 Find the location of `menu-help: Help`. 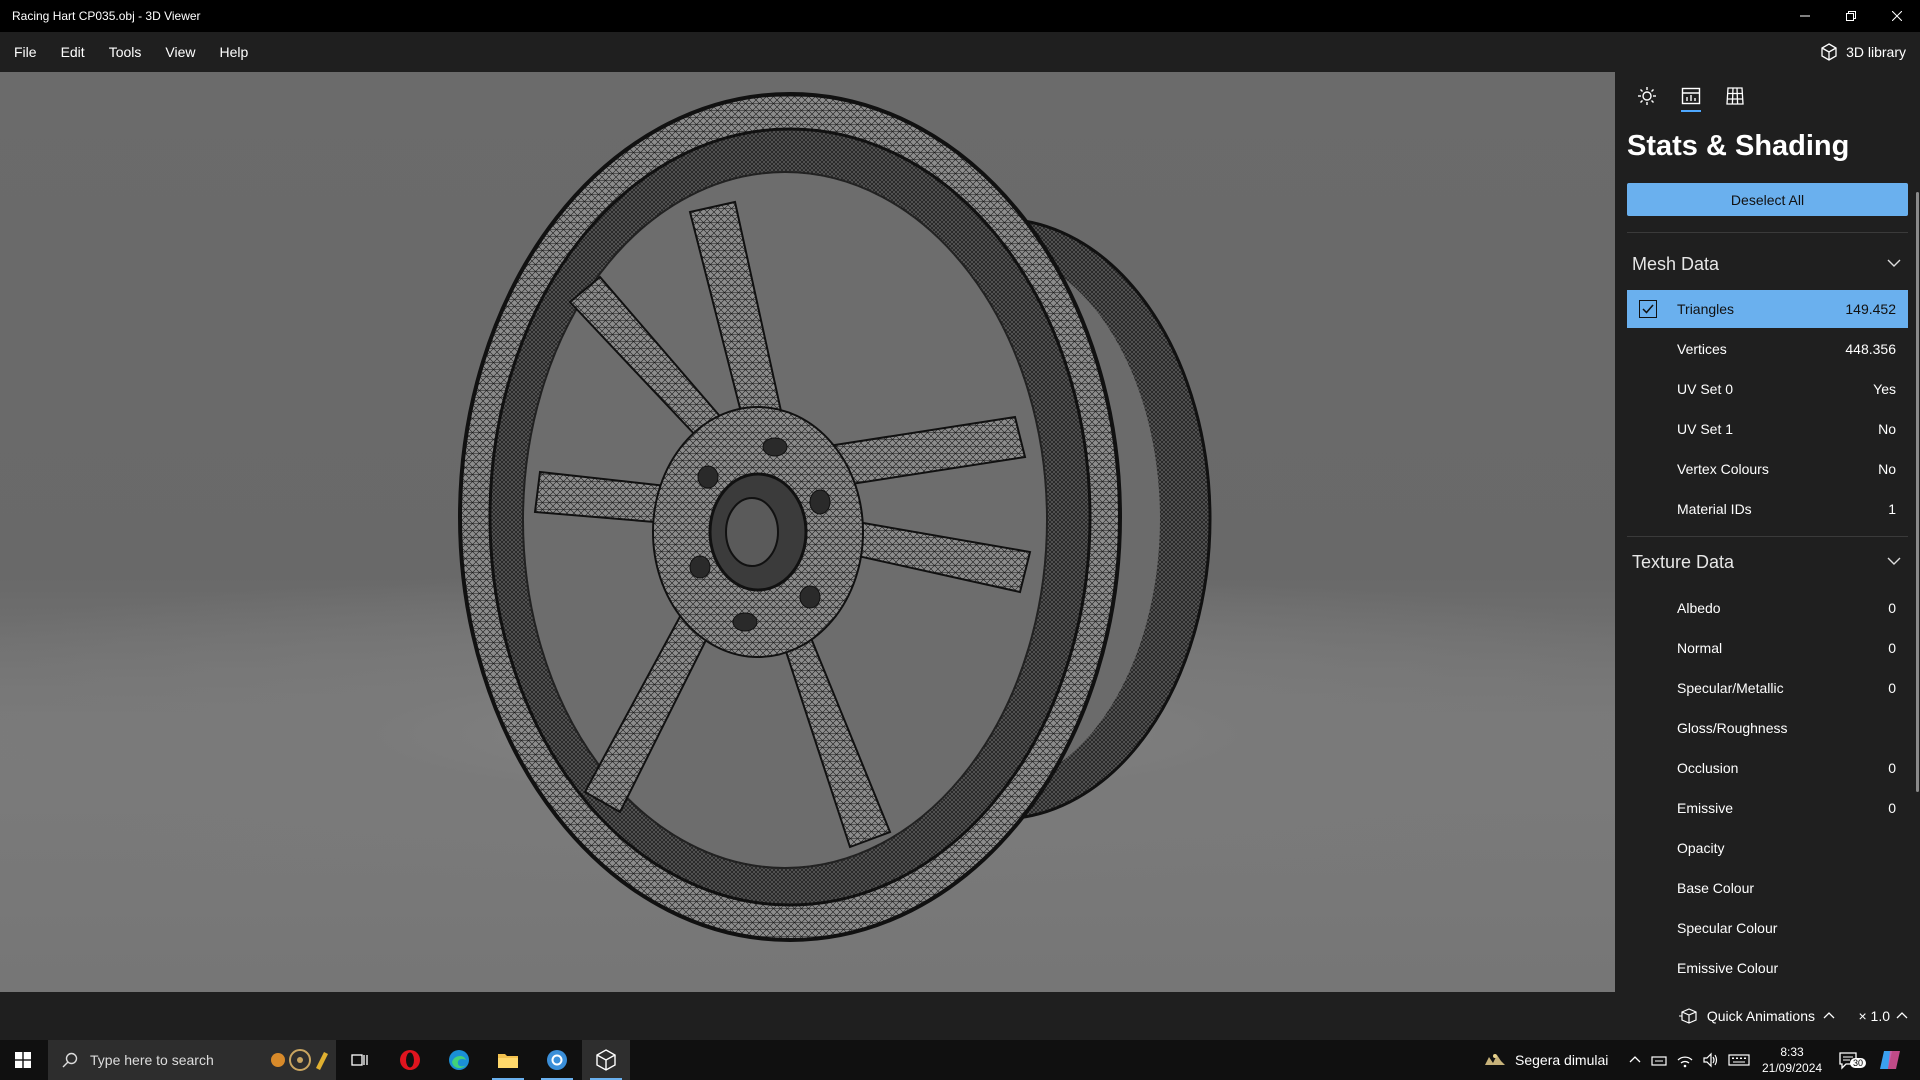

menu-help: Help is located at coordinates (233, 52).